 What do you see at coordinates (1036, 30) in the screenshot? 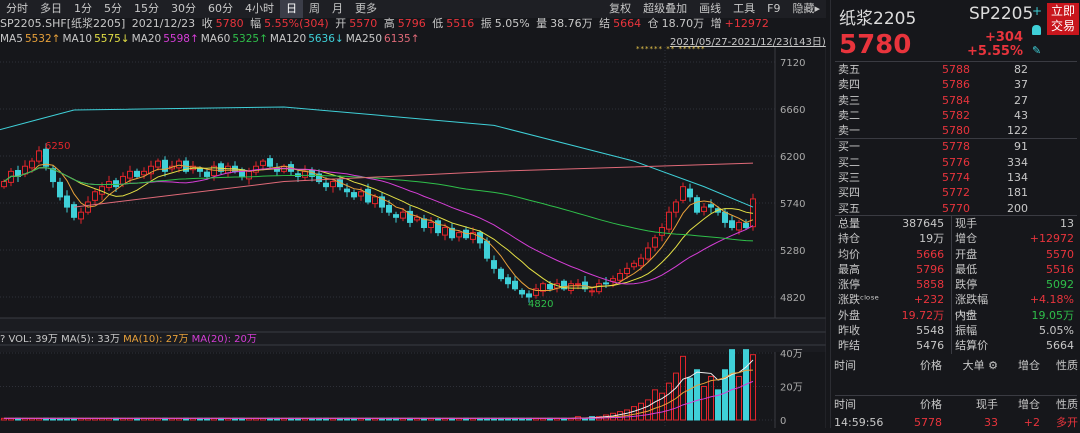
I see `bell-icon` at bounding box center [1036, 30].